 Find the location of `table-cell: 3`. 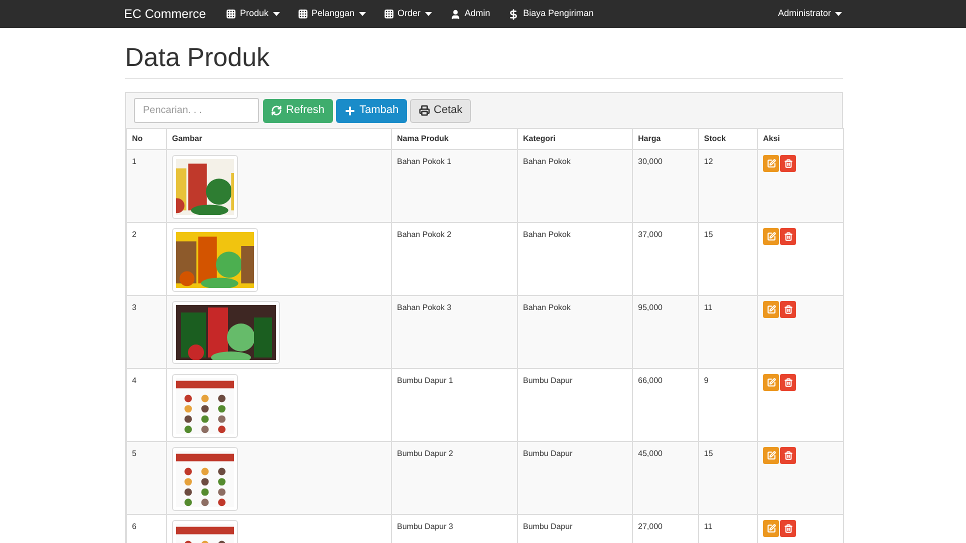

table-cell: 3 is located at coordinates (134, 307).